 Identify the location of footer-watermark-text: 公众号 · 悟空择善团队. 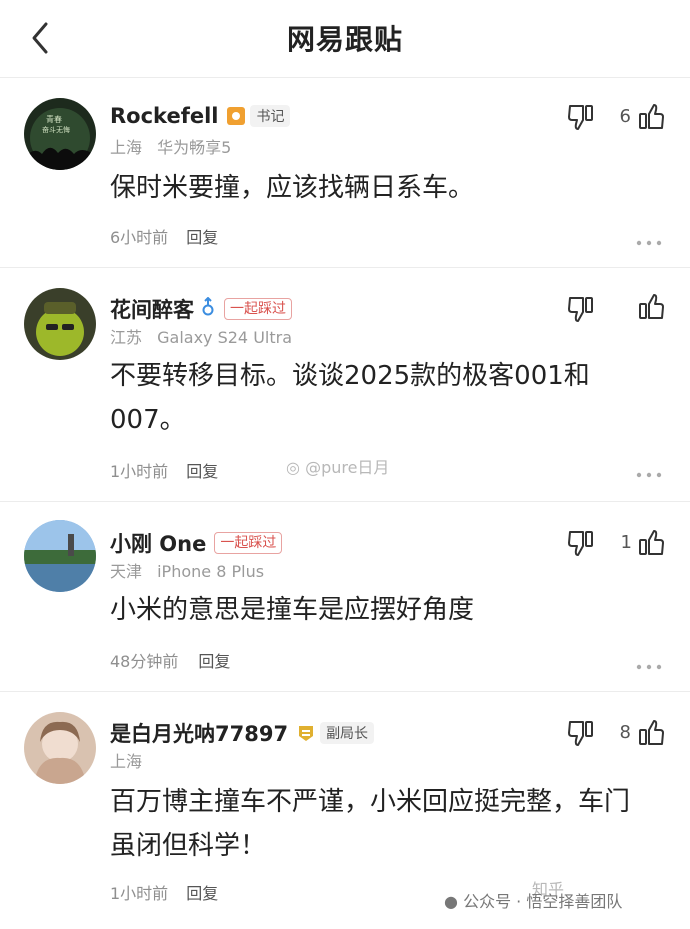
(543, 901).